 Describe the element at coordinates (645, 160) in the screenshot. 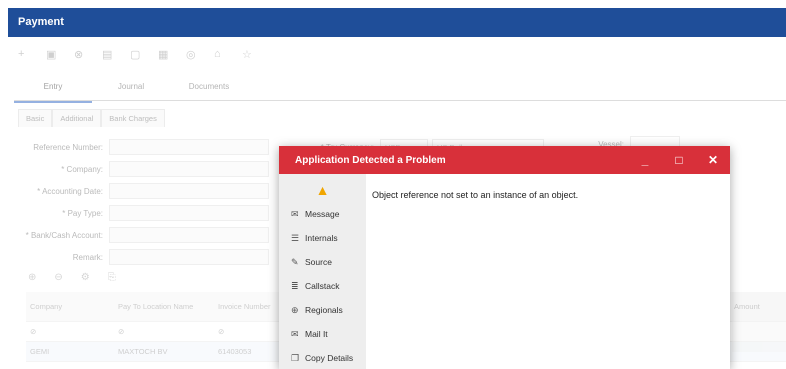

I see `minimize-button: _` at that location.